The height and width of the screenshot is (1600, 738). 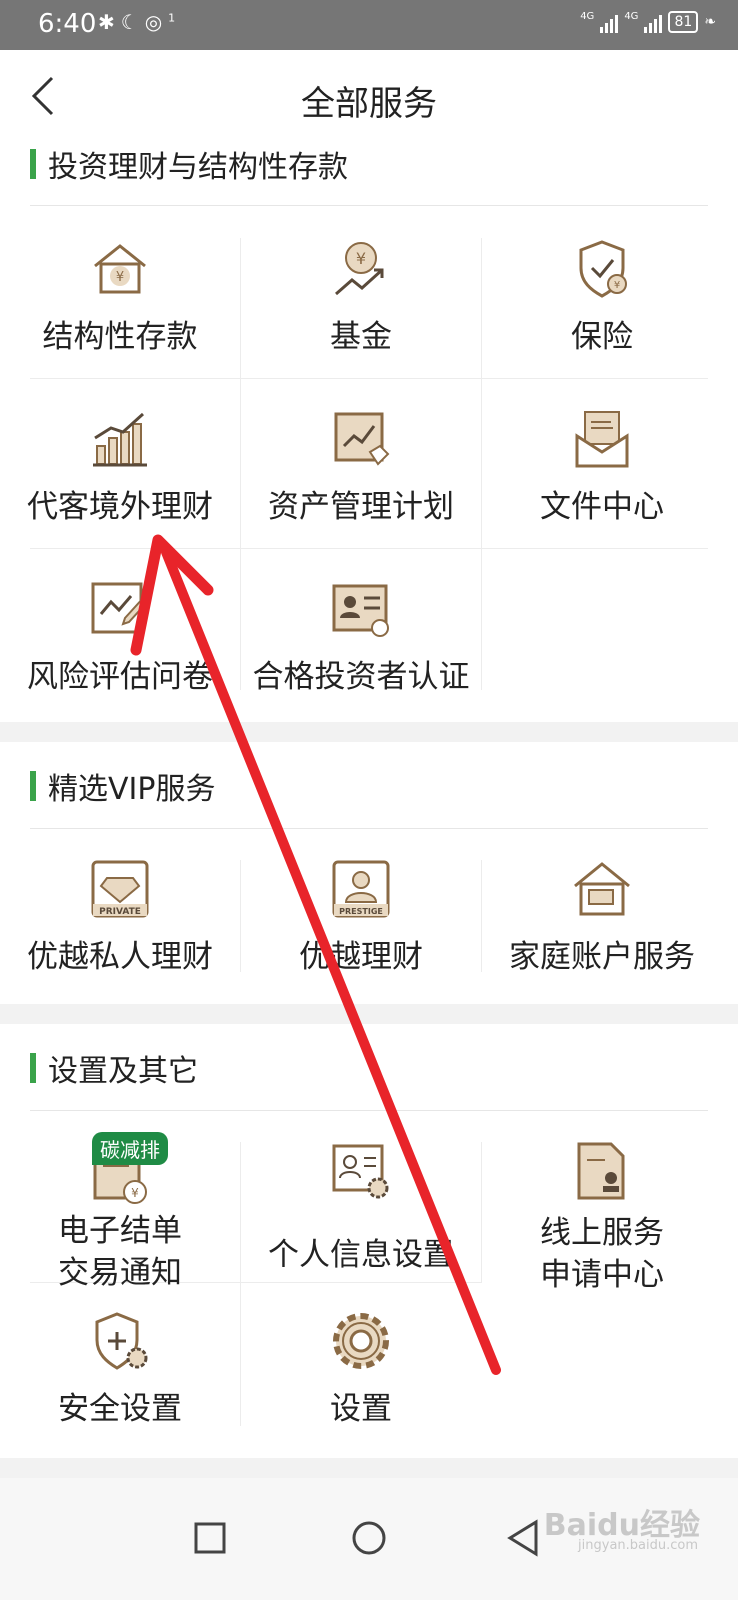 I want to click on section-header: 设置及其它, so click(x=114, y=1068).